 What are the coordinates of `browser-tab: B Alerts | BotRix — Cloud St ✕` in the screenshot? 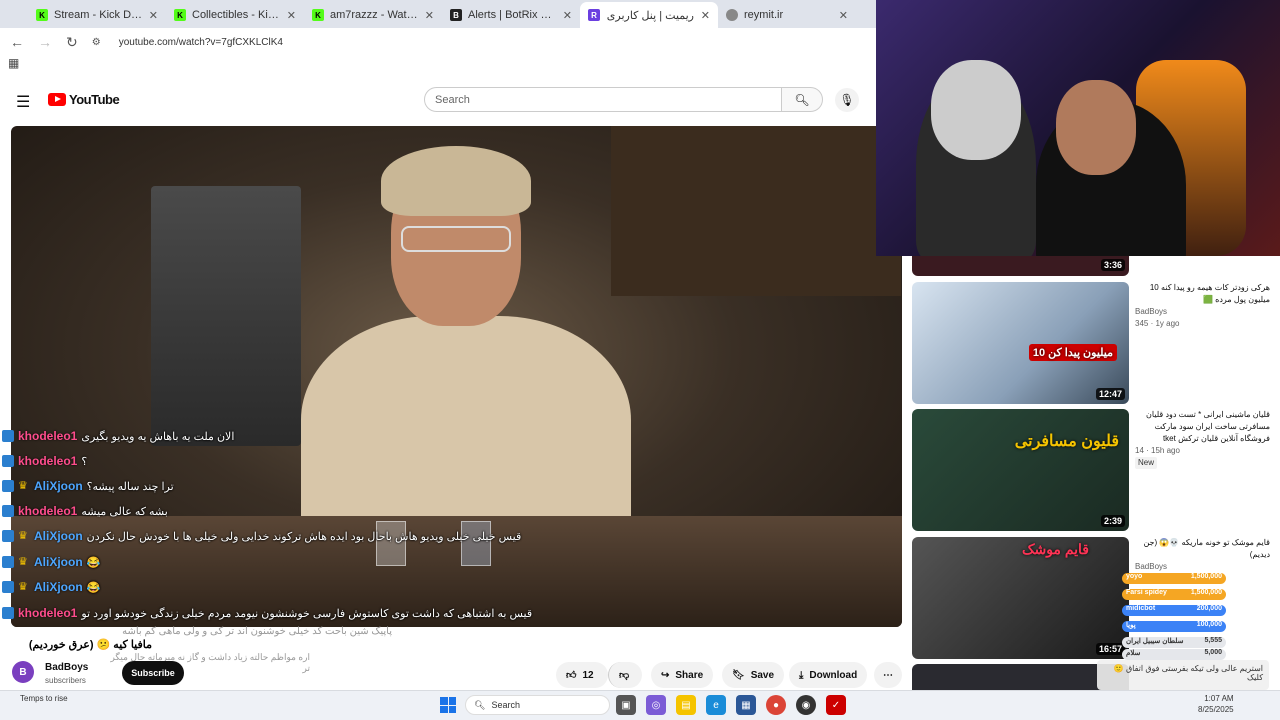 It's located at (511, 15).